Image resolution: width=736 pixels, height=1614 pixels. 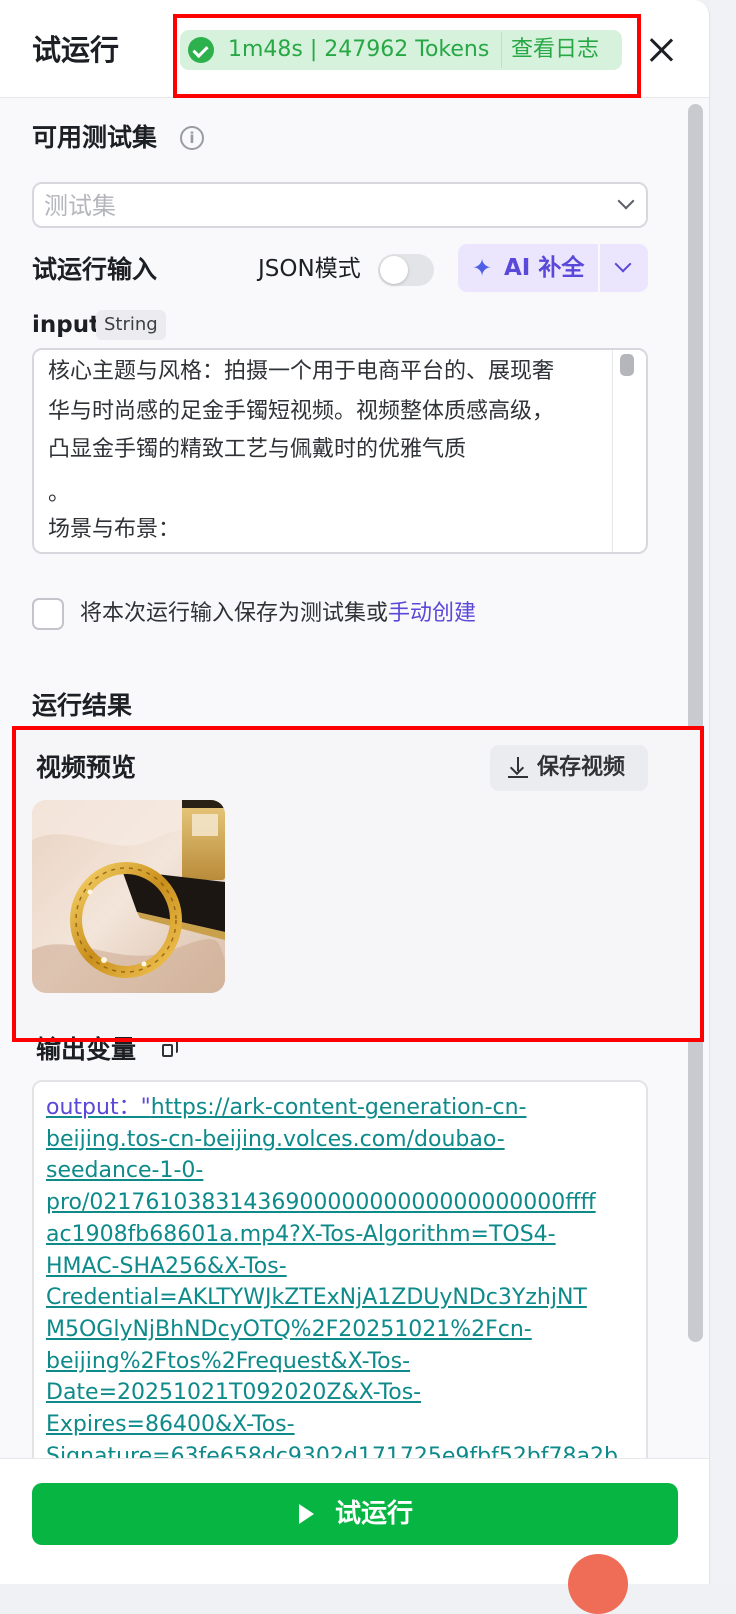 What do you see at coordinates (59, 493) in the screenshot?
I see `input-text-line: 。` at bounding box center [59, 493].